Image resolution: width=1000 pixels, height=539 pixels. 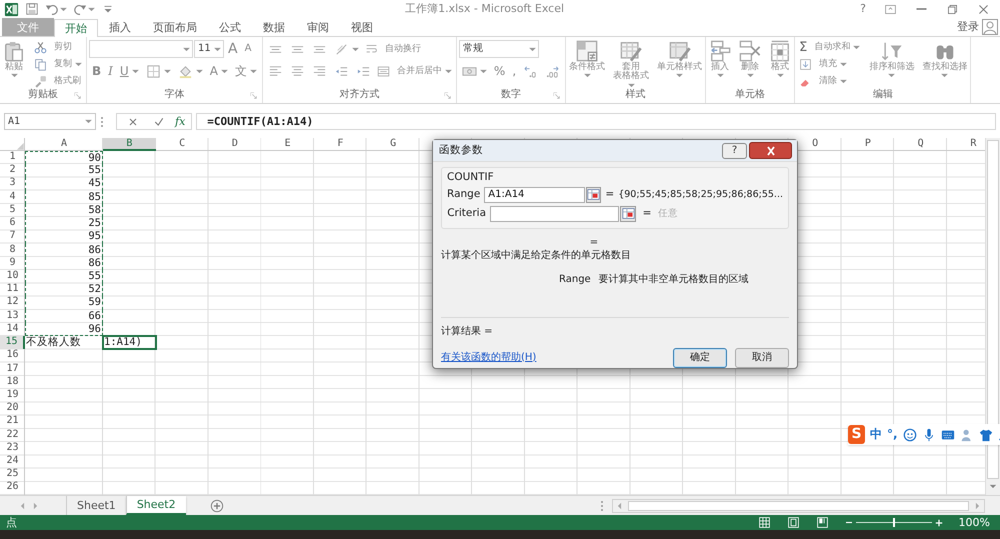 I want to click on dialog-button: 确定, so click(x=700, y=358).